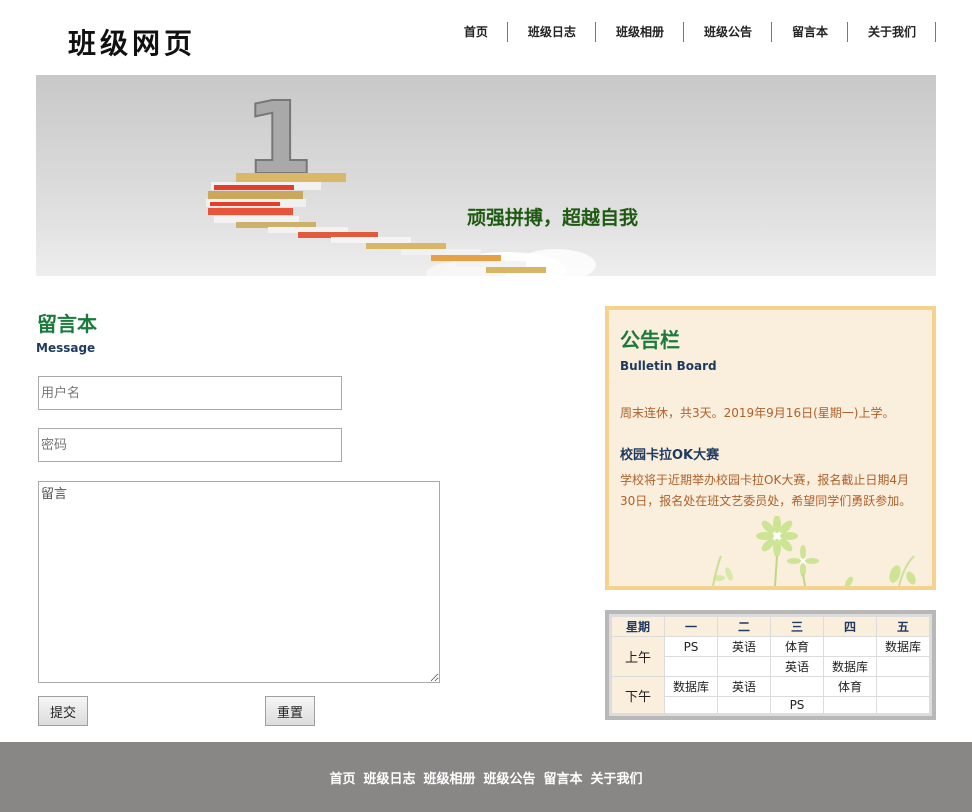 The image size is (972, 812). What do you see at coordinates (650, 340) in the screenshot?
I see `bulletin-title: 公告栏` at bounding box center [650, 340].